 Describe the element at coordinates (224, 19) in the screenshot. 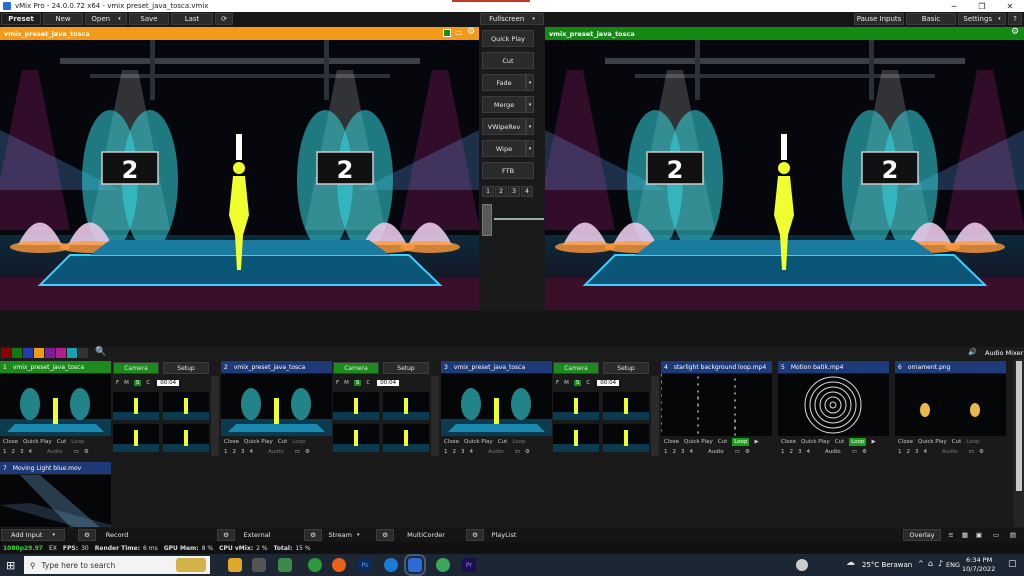

I see `refresh-icon: ⟳` at that location.